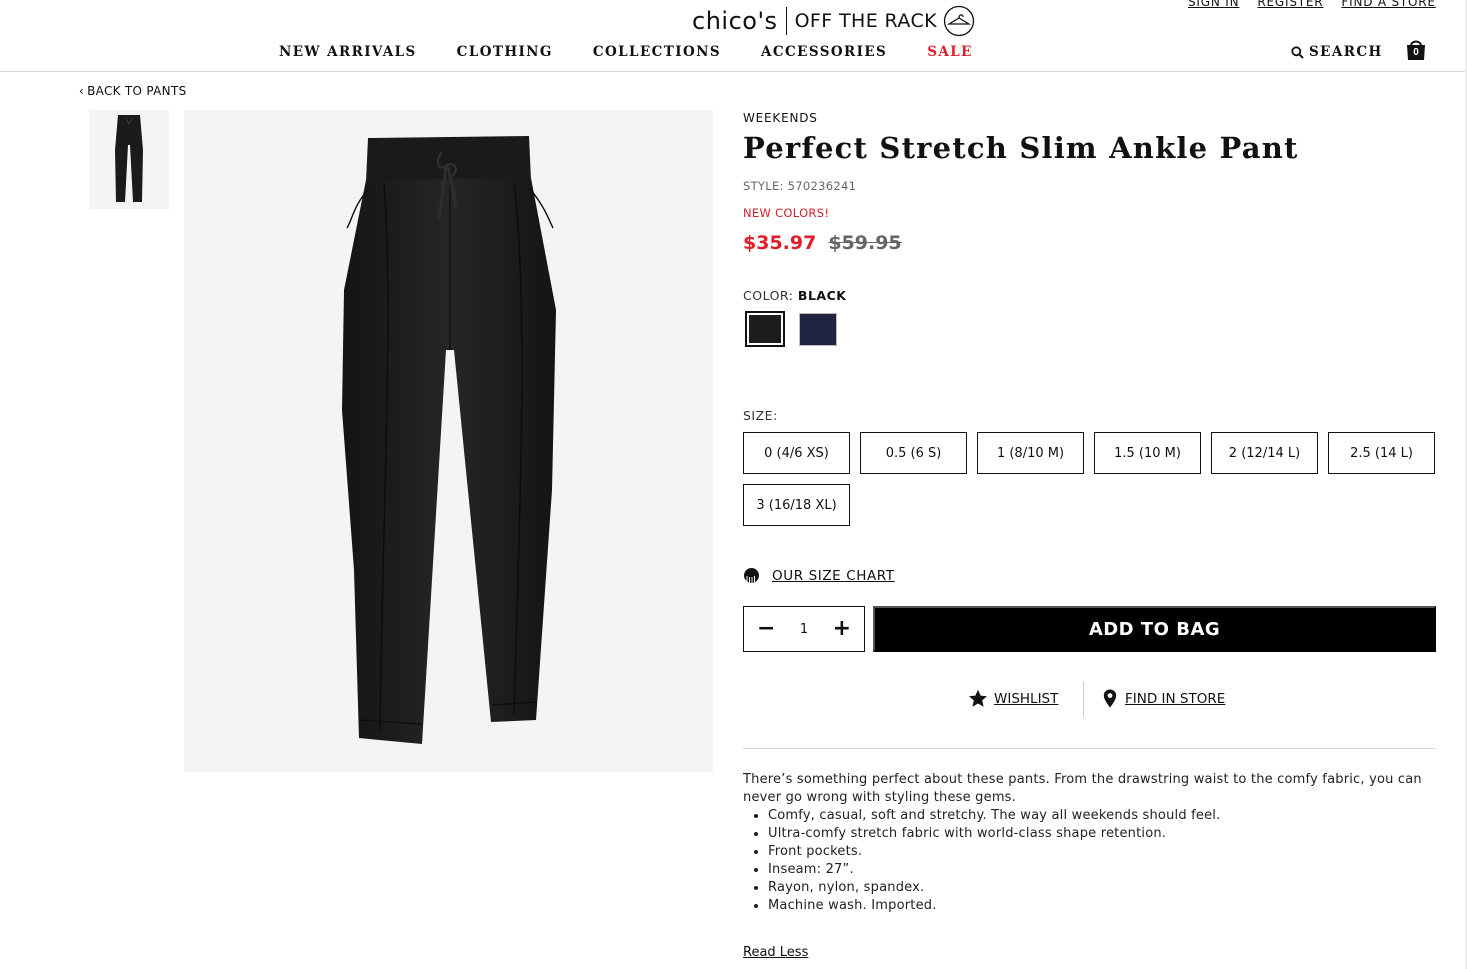 The image size is (1467, 969). Describe the element at coordinates (796, 505) in the screenshot. I see `size-option: 3 (16/18 XL)` at that location.